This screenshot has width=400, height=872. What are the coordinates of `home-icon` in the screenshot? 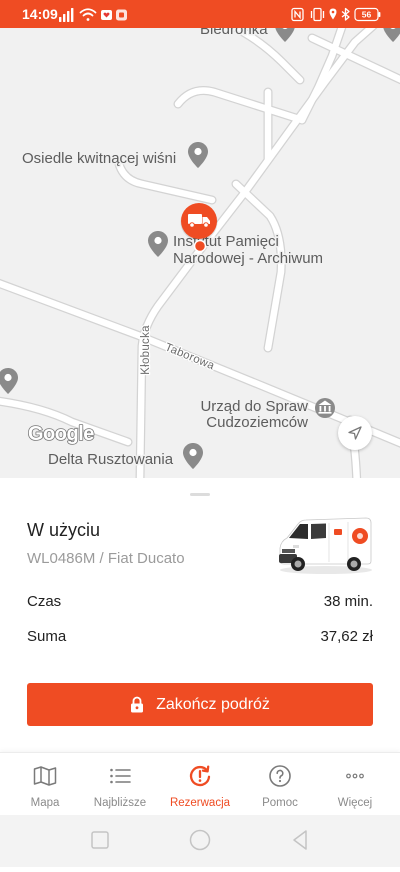 It's located at (200, 840).